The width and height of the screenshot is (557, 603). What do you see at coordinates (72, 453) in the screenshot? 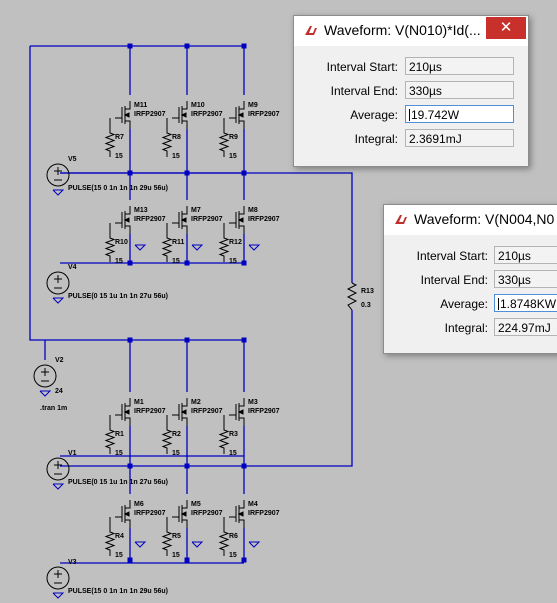
I see `source-label: V1` at bounding box center [72, 453].